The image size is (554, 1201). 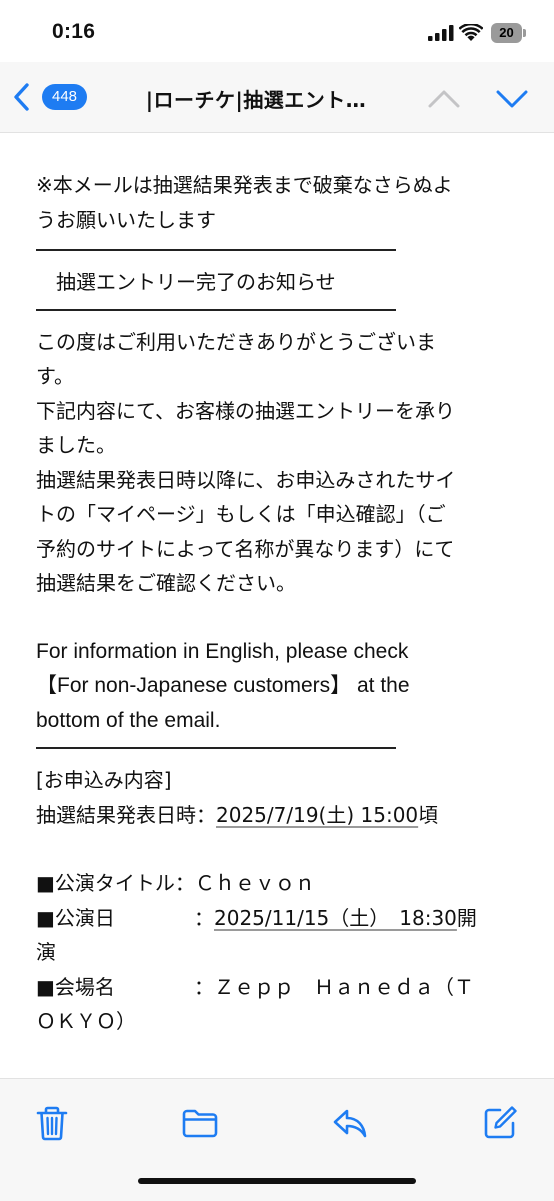 I want to click on performance-date-label: ■公演日, so click(x=75, y=917).